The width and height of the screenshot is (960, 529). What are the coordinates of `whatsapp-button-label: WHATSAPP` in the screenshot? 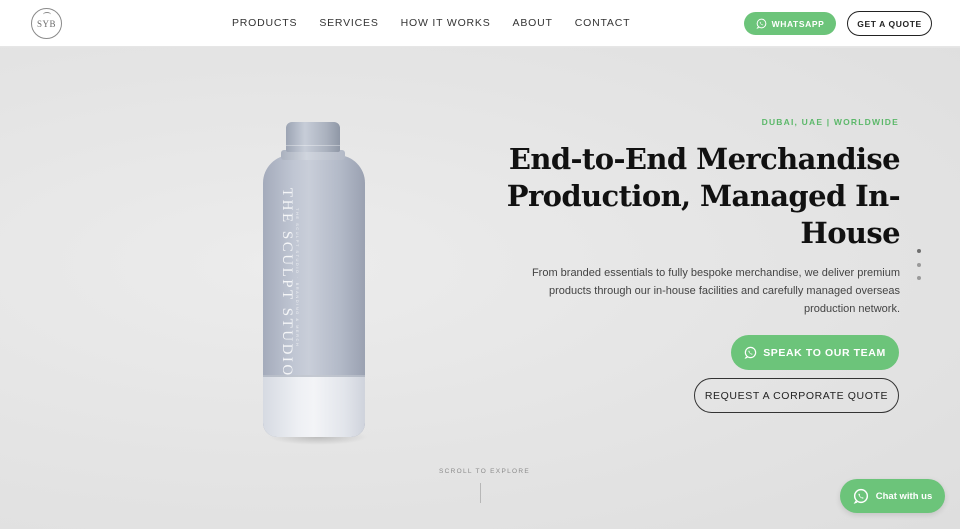 It's located at (798, 23).